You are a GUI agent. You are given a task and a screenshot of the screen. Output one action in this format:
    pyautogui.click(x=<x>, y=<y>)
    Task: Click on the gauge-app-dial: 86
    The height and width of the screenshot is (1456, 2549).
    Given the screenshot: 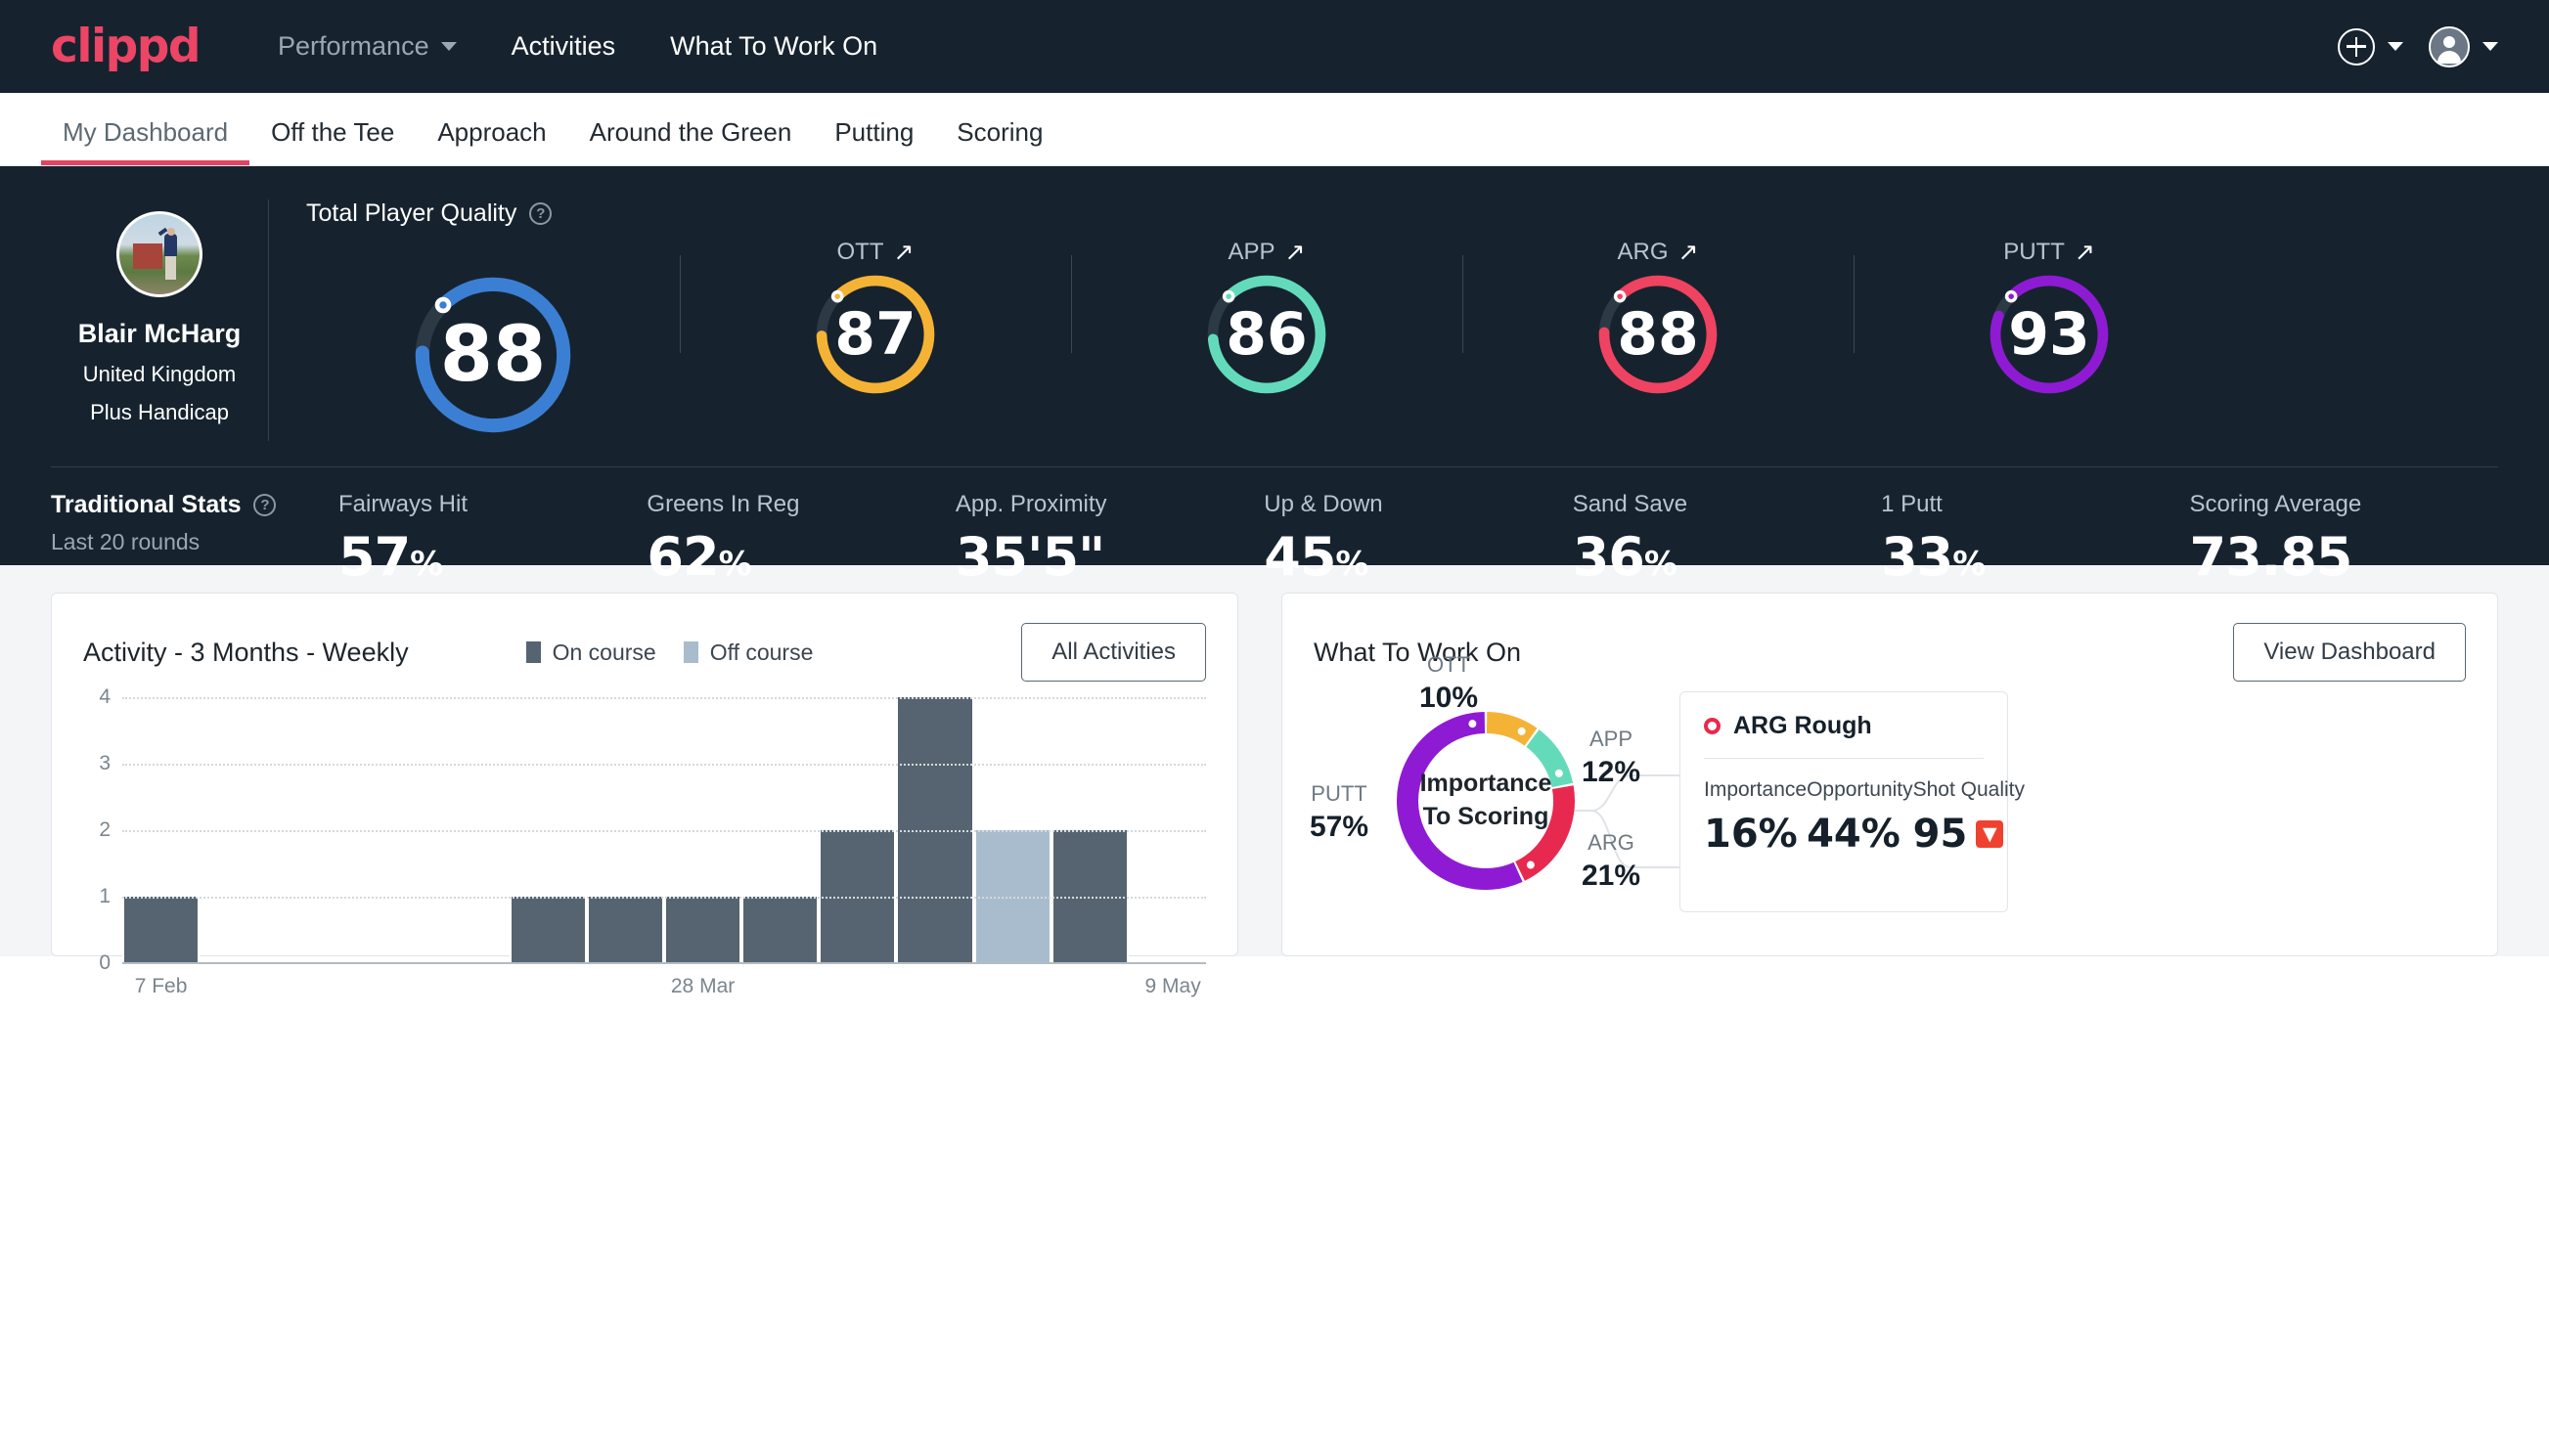 What is the action you would take?
    pyautogui.click(x=1267, y=334)
    